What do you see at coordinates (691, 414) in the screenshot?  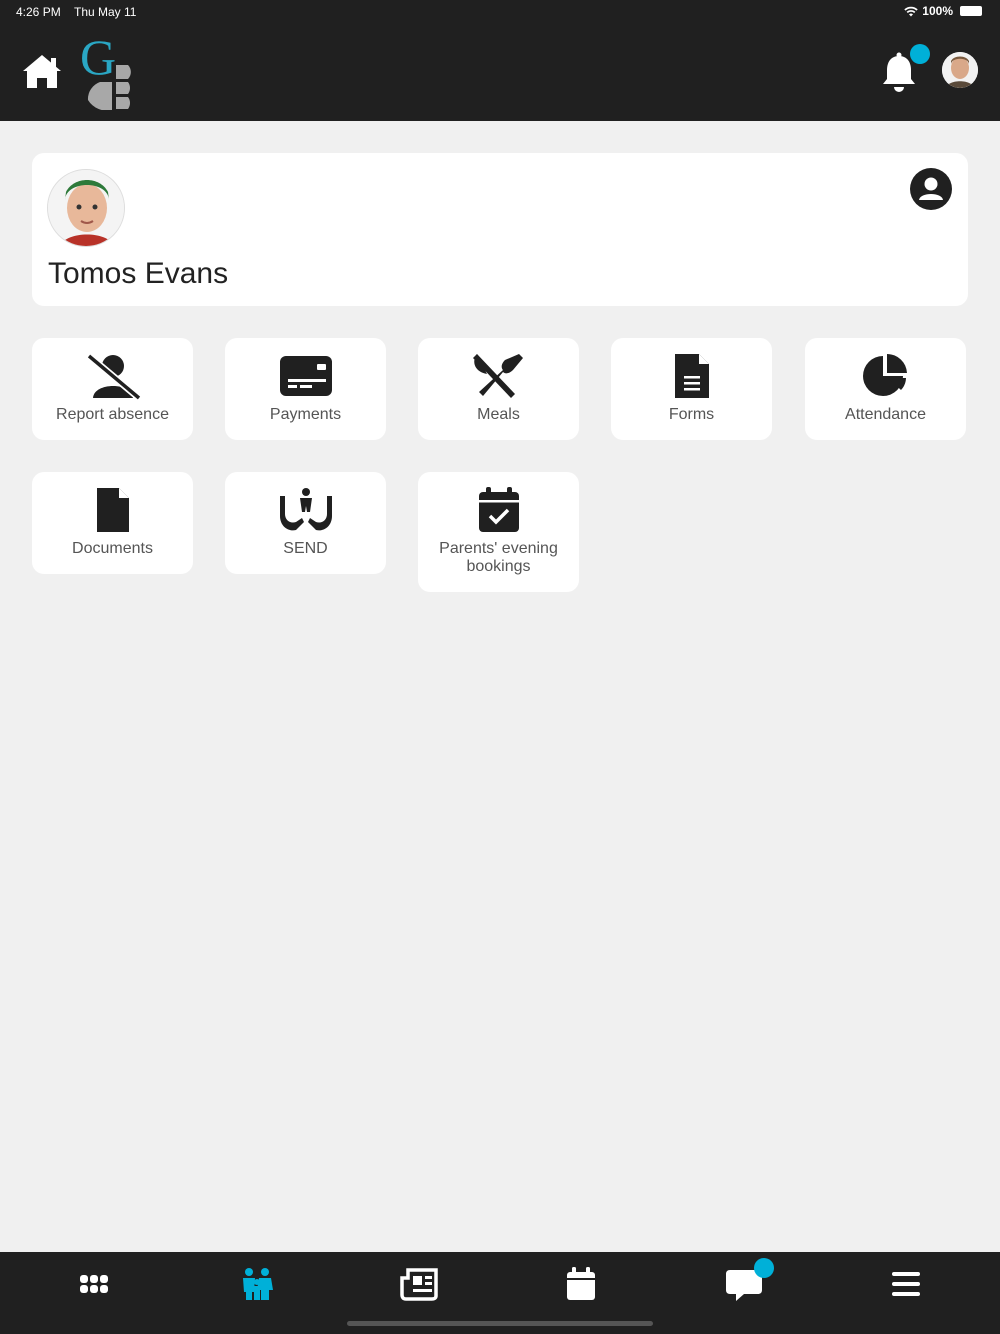 I see `tile-label: Forms` at bounding box center [691, 414].